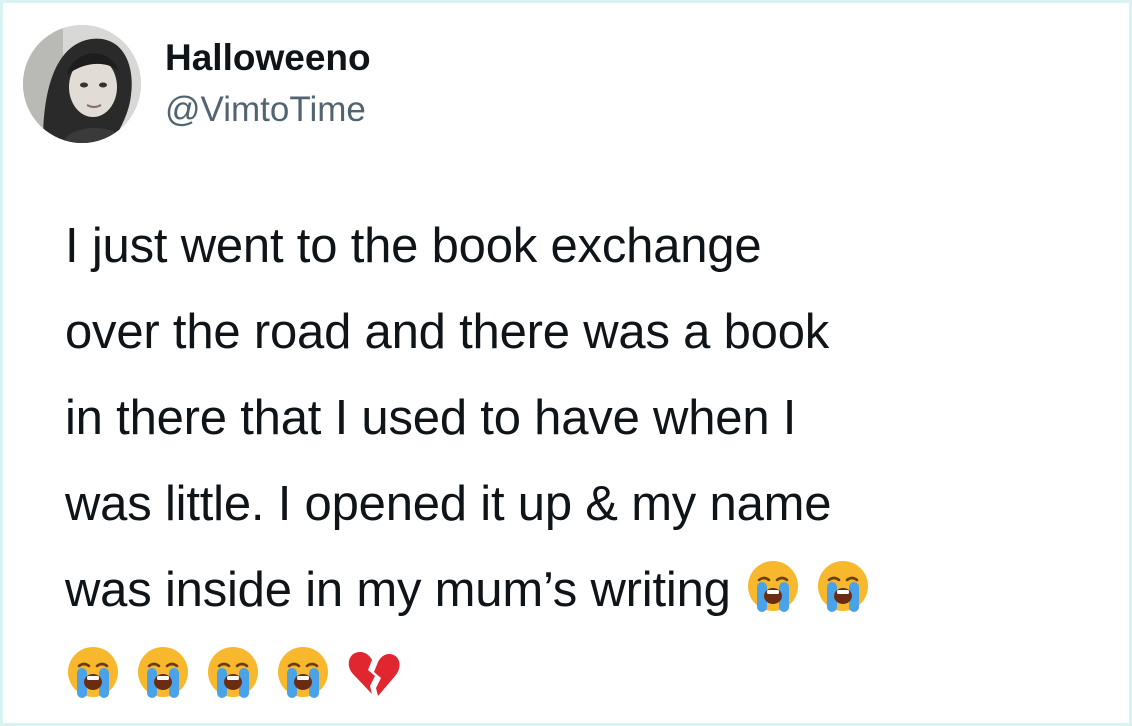  I want to click on avatar, so click(82, 84).